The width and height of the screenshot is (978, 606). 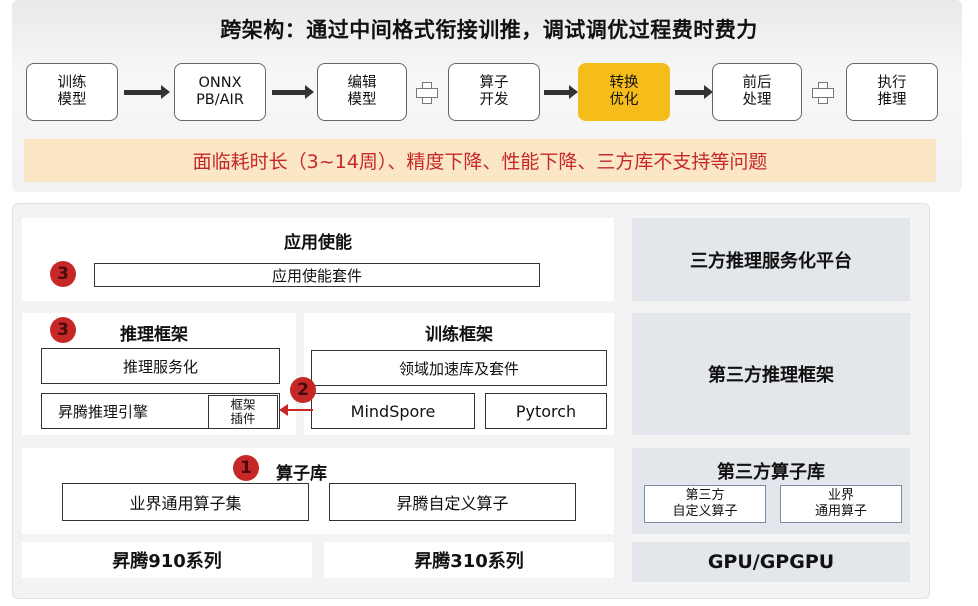 I want to click on box-line: 业界, so click(x=840, y=495).